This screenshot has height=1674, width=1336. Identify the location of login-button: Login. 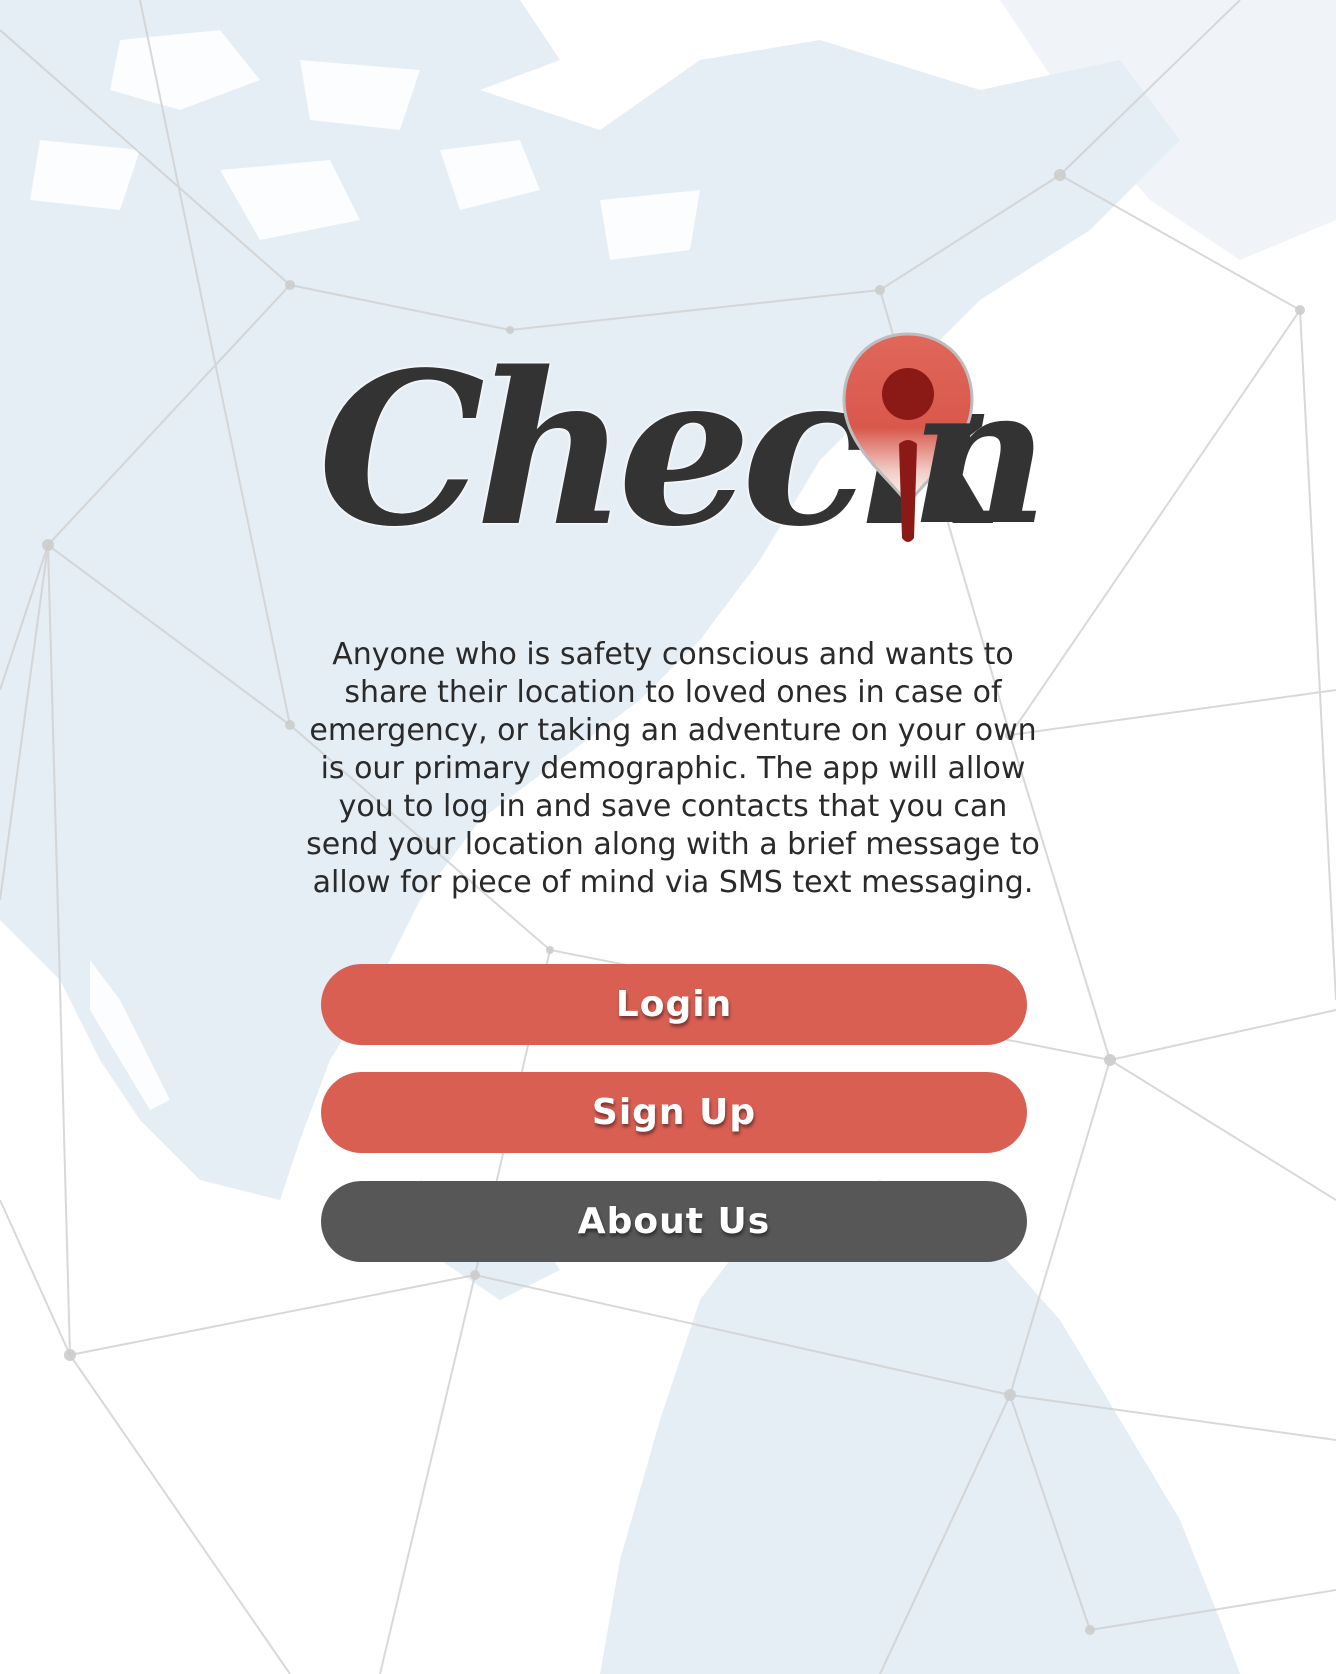
(674, 1004).